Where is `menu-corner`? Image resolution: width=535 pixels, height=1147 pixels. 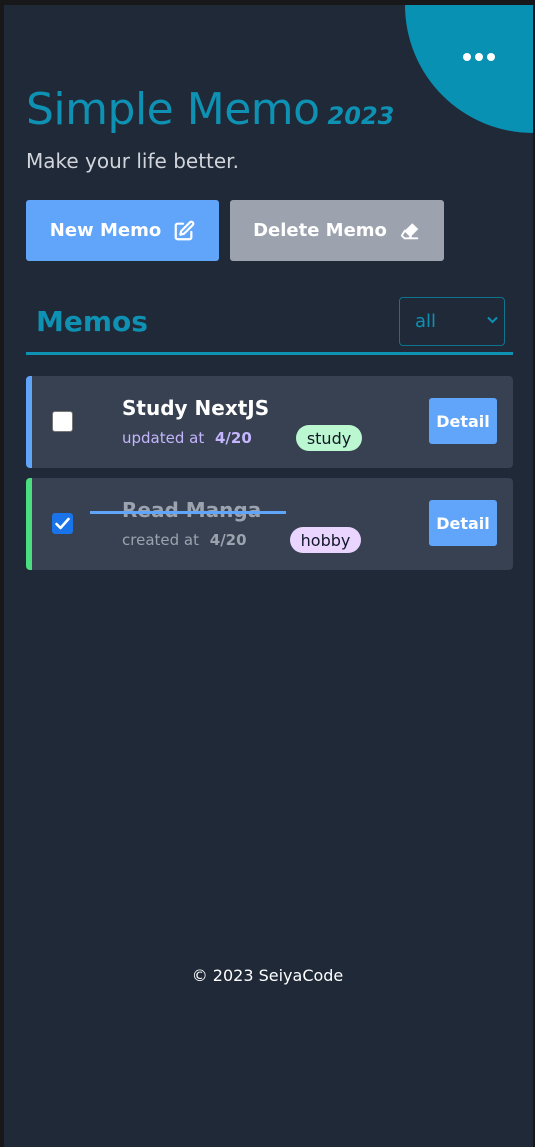 menu-corner is located at coordinates (469, 69).